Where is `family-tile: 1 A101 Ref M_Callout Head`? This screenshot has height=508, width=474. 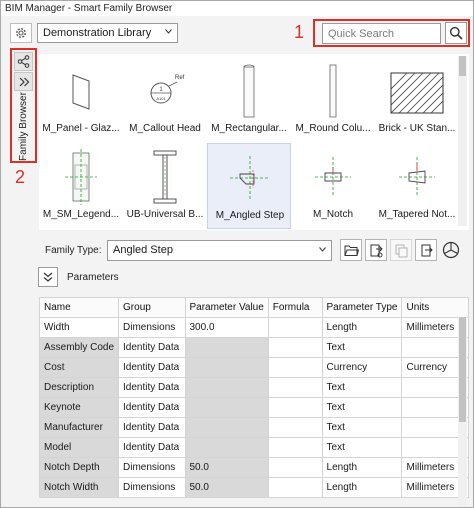 family-tile: 1 A101 Ref M_Callout Head is located at coordinates (165, 100).